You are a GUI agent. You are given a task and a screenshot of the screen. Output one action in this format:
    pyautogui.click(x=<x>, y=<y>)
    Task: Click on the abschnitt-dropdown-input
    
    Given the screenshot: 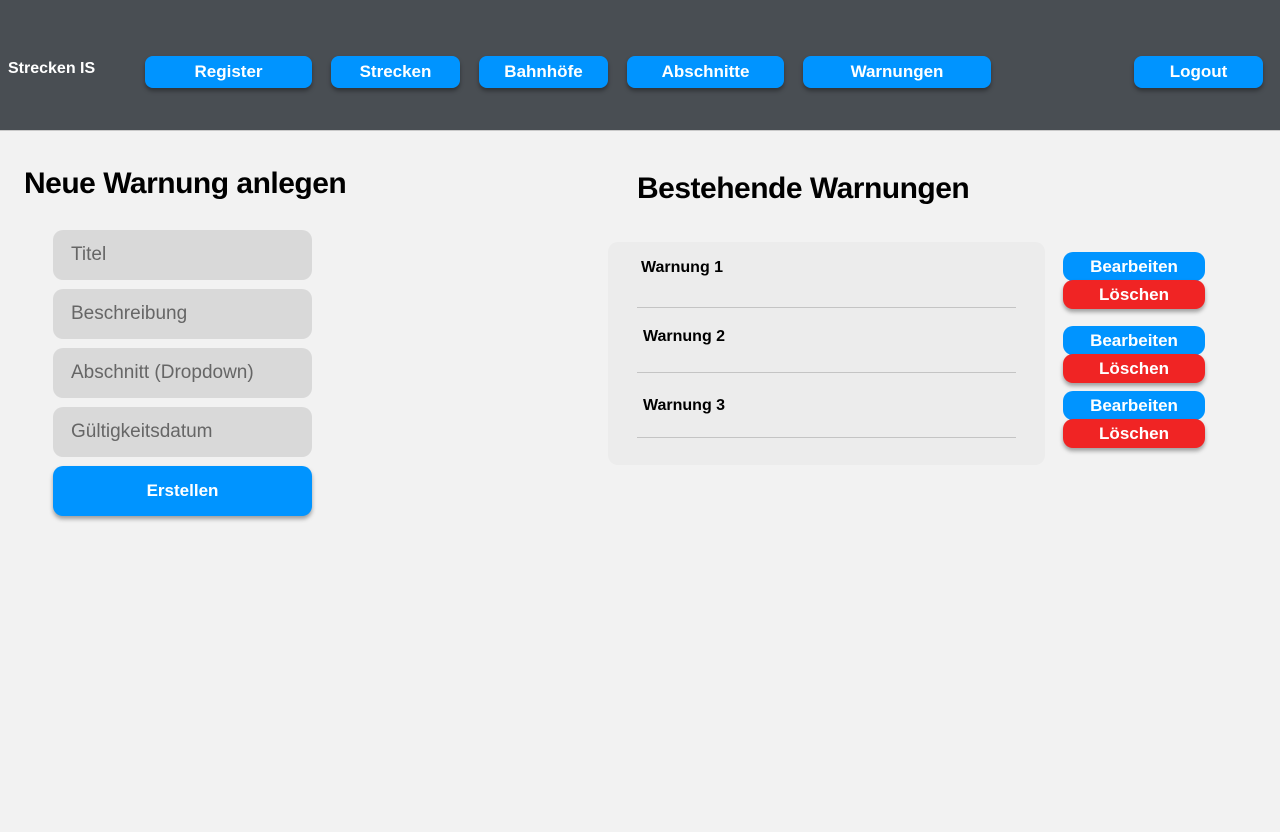 What is the action you would take?
    pyautogui.click(x=190, y=373)
    